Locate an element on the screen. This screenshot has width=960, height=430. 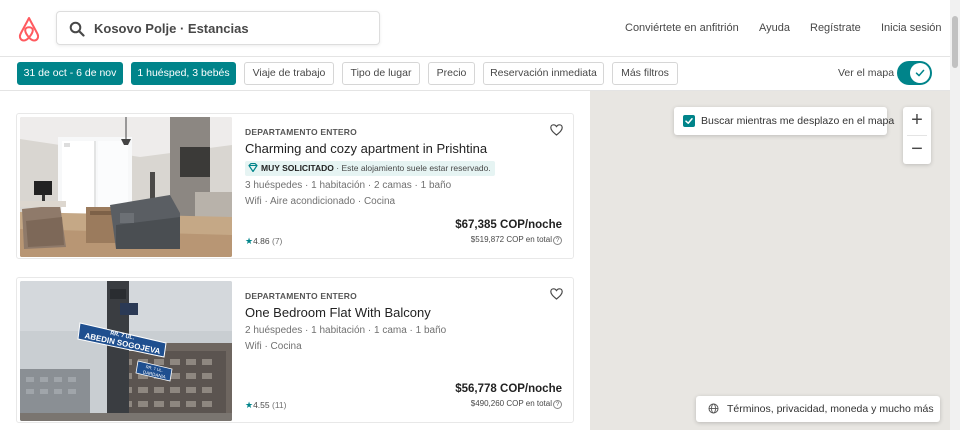
rating-value: 4.55 is located at coordinates (261, 405).